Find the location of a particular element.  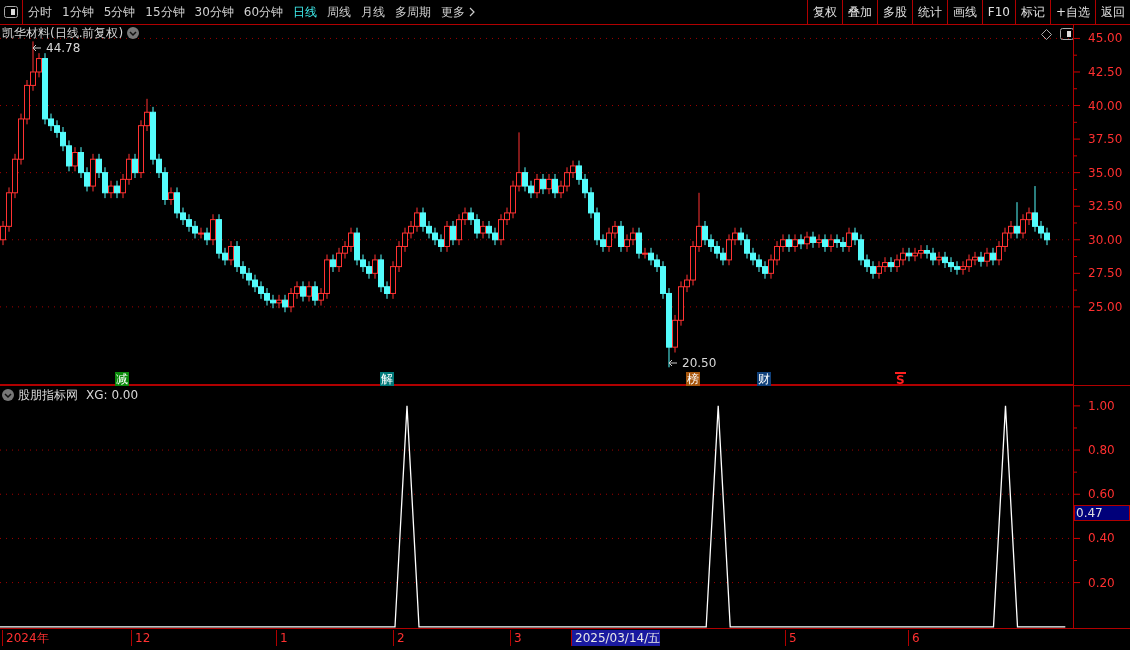

axis-label: 30.00 is located at coordinates (1105, 239).